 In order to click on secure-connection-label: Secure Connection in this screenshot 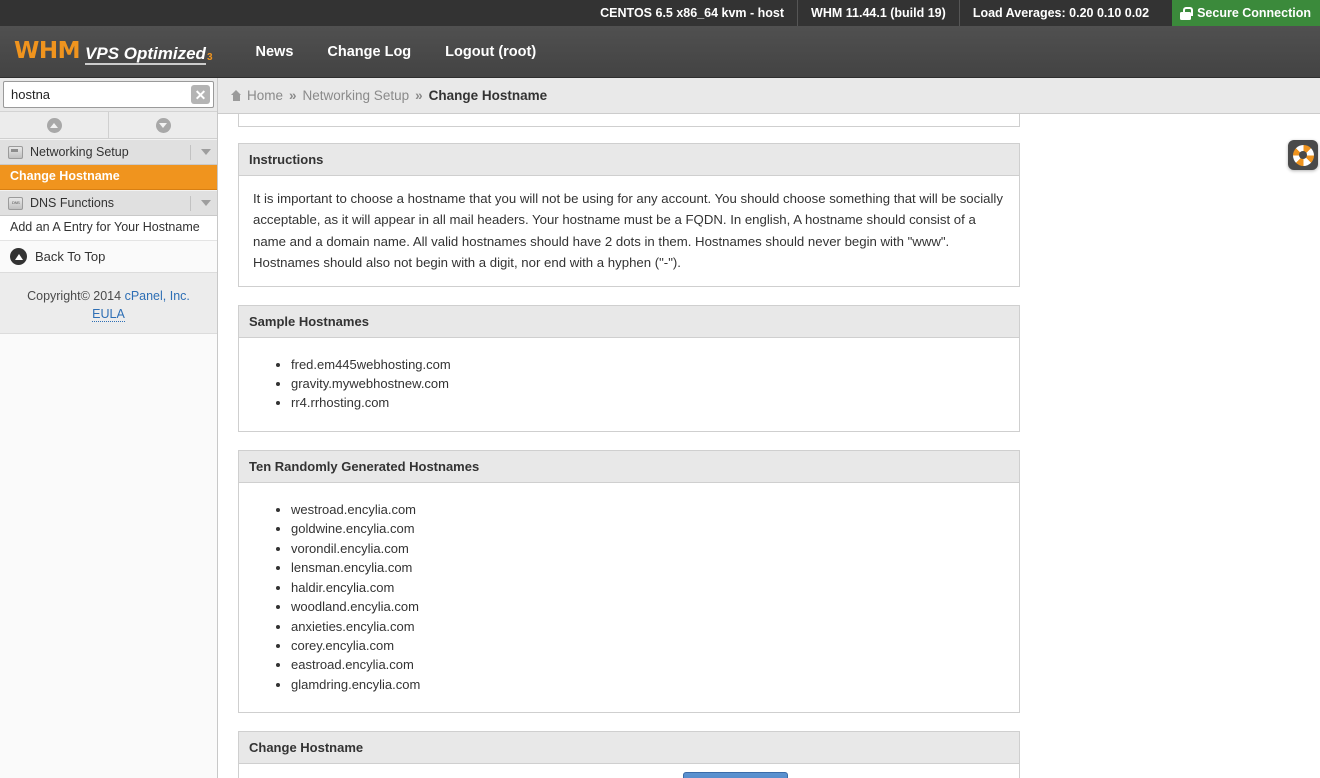, I will do `click(1254, 13)`.